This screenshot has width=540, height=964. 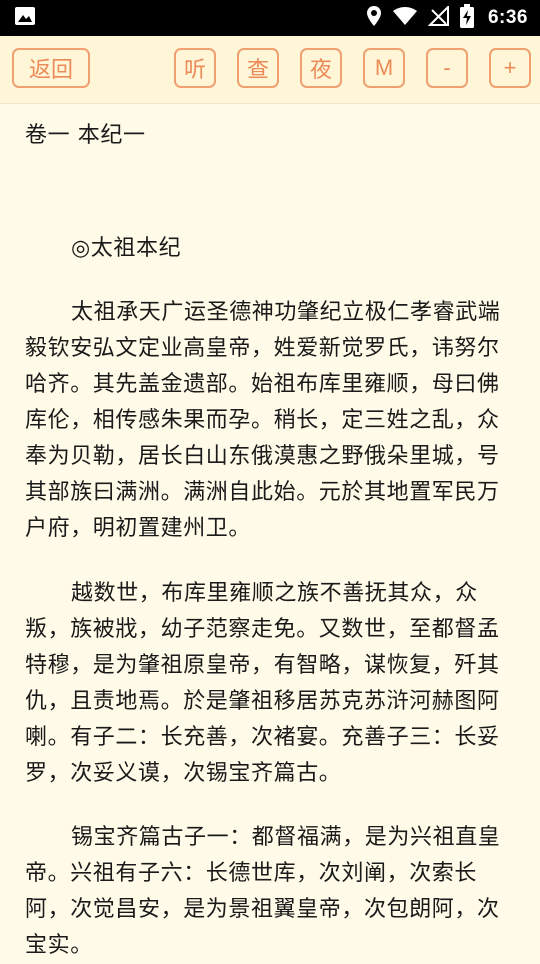 What do you see at coordinates (85, 135) in the screenshot?
I see `chapter-title: 卷一 本纪一` at bounding box center [85, 135].